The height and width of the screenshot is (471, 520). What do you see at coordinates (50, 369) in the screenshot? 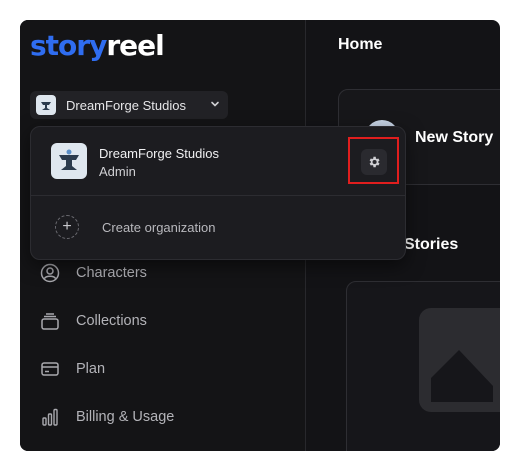
I see `credit-card-icon` at bounding box center [50, 369].